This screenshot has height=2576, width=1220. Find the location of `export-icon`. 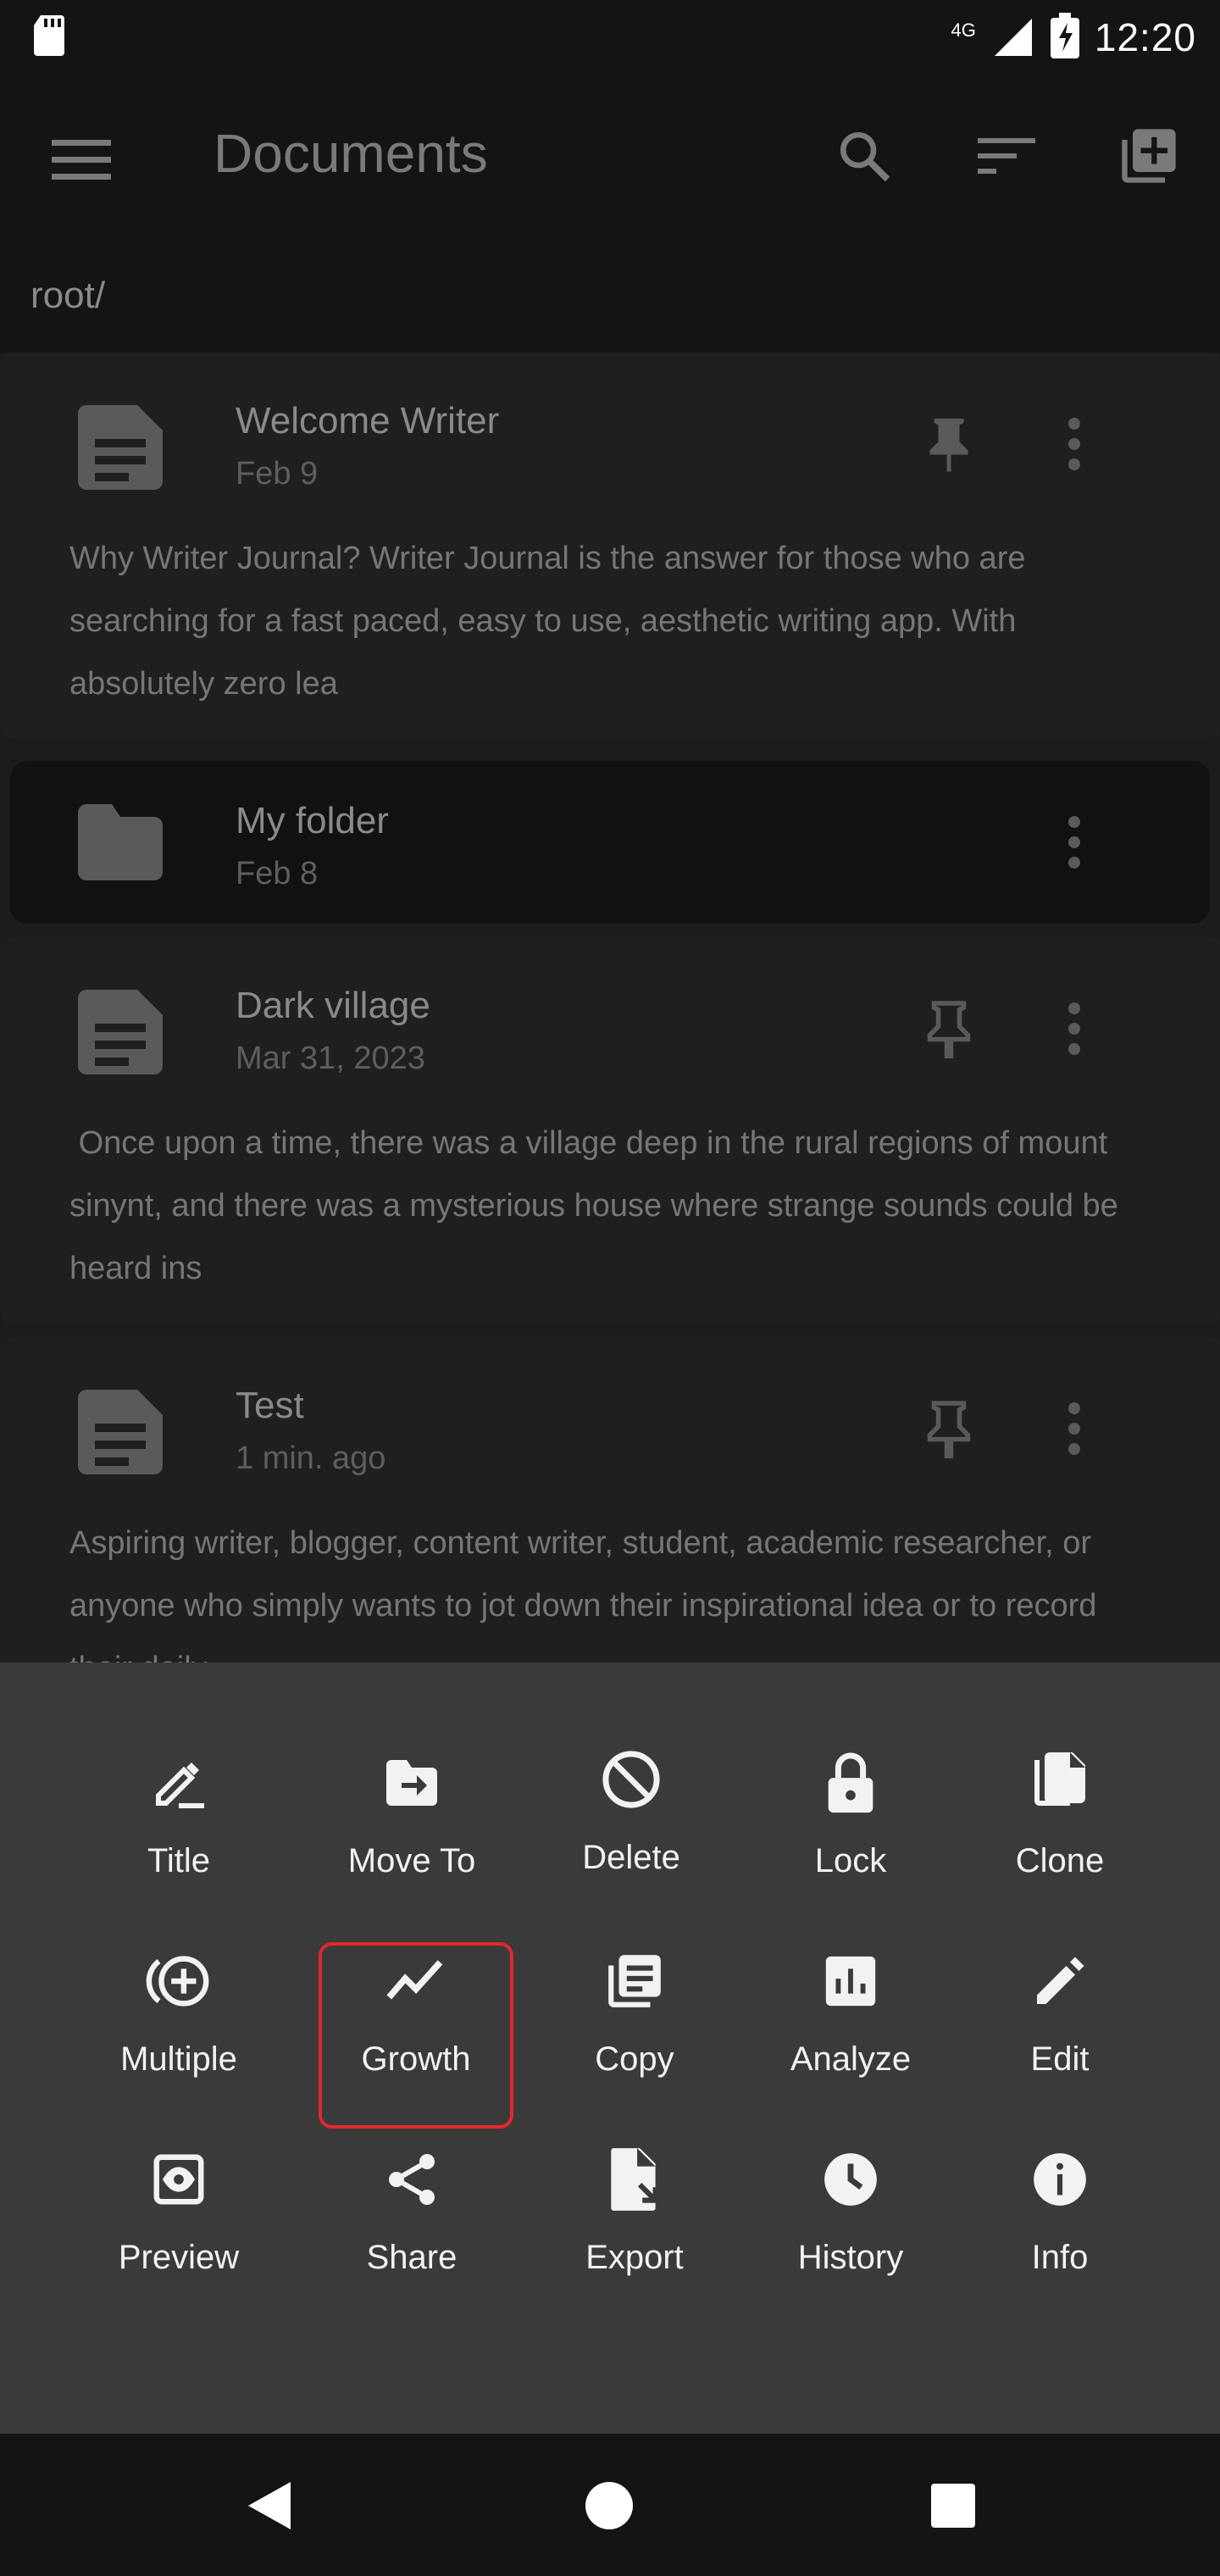

export-icon is located at coordinates (634, 2179).